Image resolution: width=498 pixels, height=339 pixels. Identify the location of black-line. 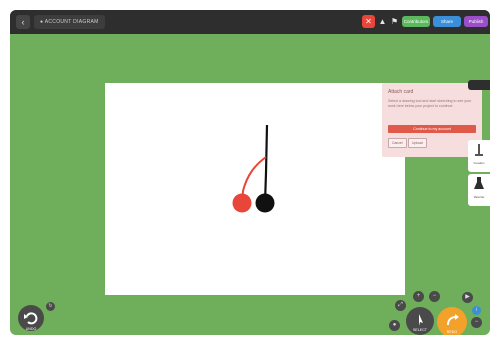
(266, 164).